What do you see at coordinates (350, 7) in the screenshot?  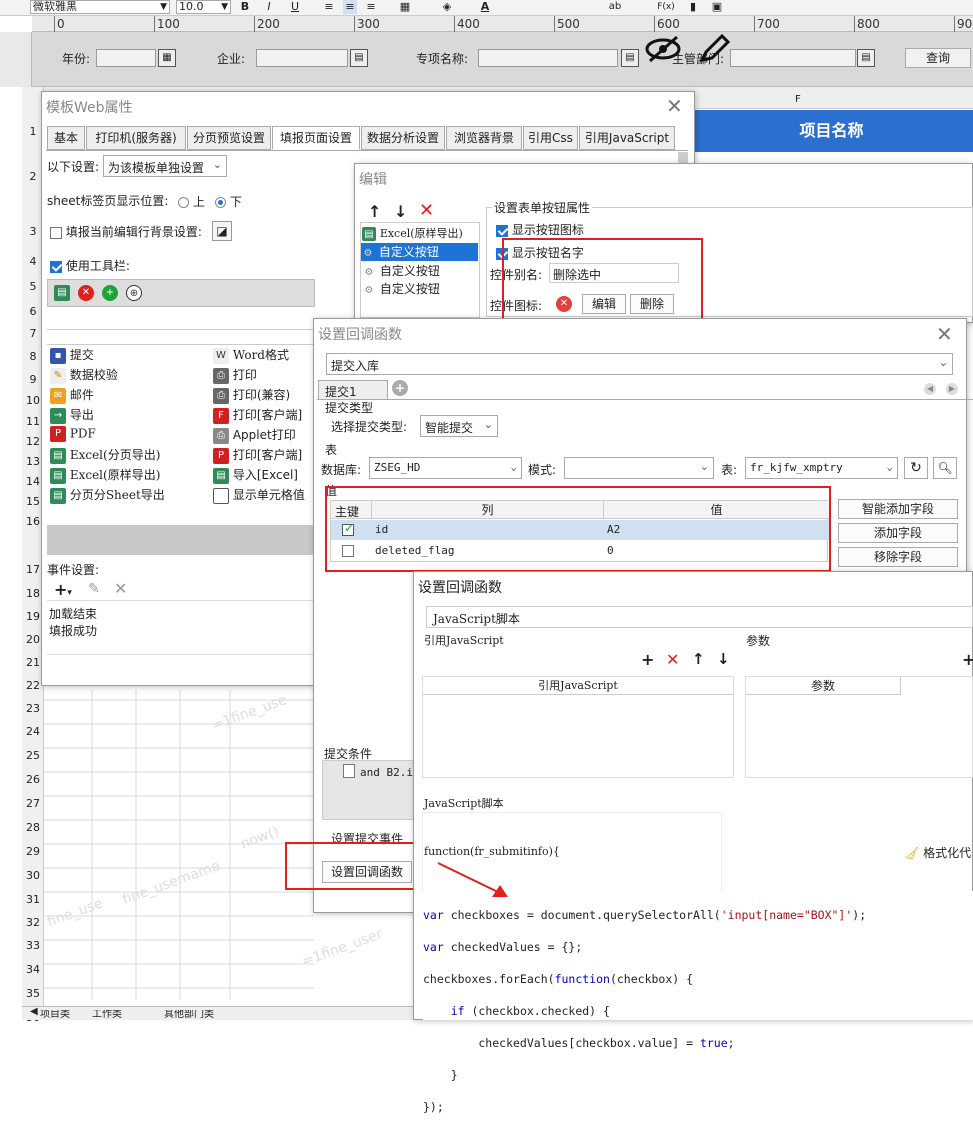 I see `align-center-icon: ≡` at bounding box center [350, 7].